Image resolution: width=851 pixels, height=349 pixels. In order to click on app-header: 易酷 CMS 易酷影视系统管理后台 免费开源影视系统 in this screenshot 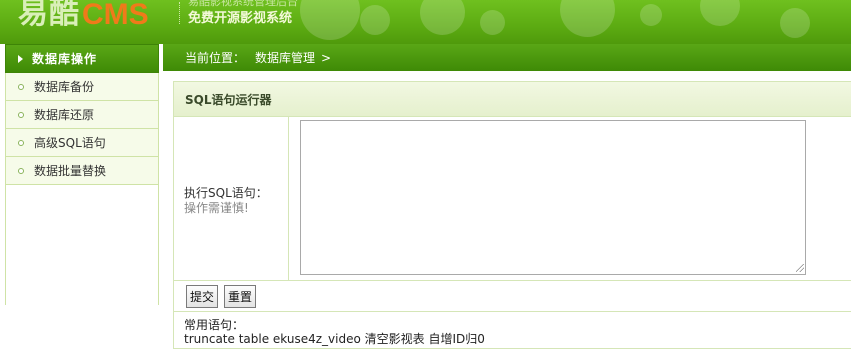, I will do `click(425, 22)`.